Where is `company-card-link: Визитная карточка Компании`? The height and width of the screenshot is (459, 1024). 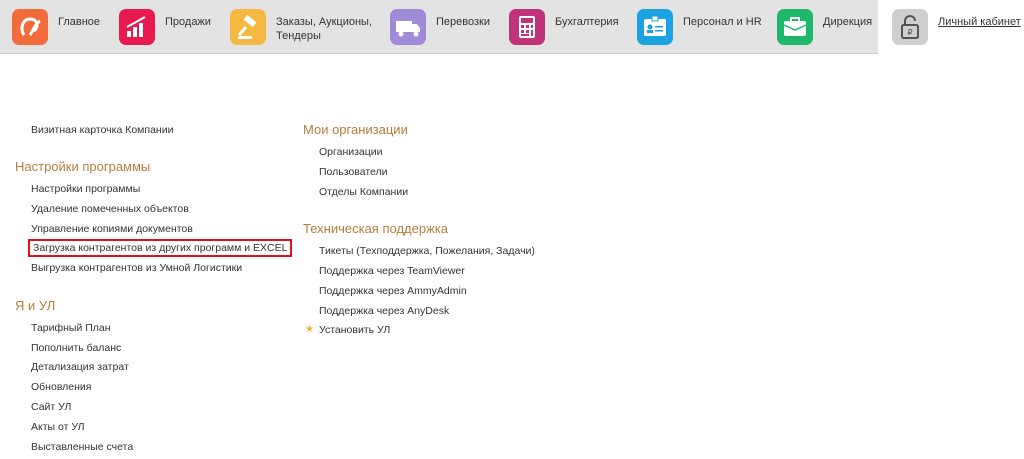
company-card-link: Визитная карточка Компании is located at coordinates (102, 130).